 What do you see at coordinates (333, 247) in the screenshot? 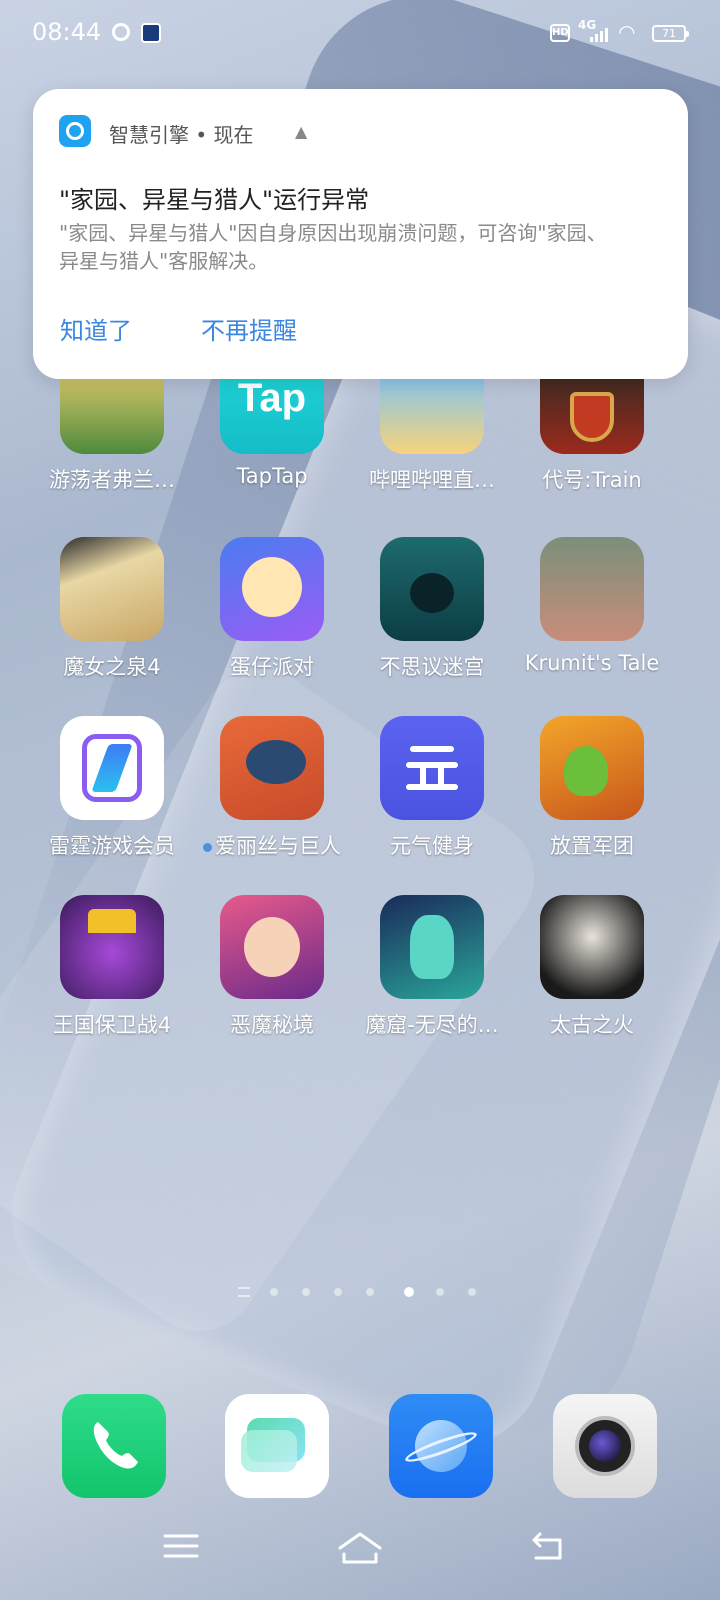
I see `notification-body: "家园、异星与猎人"因自身原因出现崩溃问题，可咨询"家园、异星与猎人"客服解决。` at bounding box center [333, 247].